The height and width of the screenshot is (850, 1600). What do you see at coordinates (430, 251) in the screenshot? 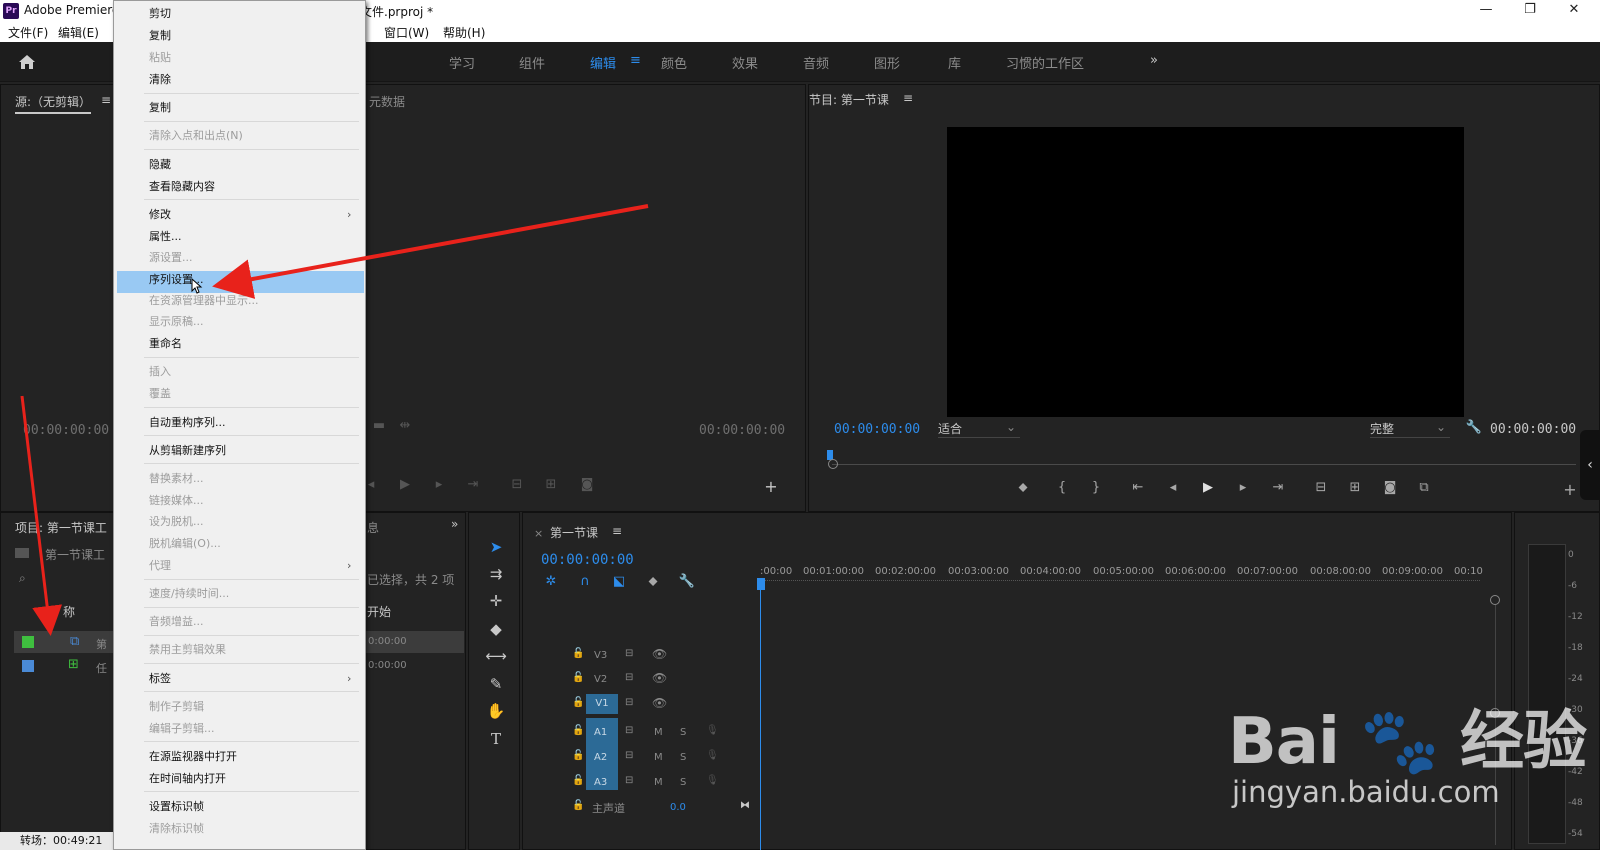
I see `red-arrow-to-sequence-settings` at bounding box center [430, 251].